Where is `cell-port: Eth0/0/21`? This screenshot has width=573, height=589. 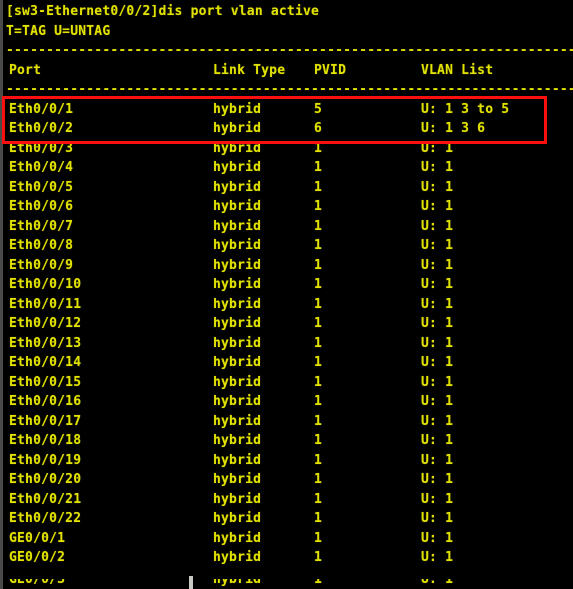 cell-port: Eth0/0/21 is located at coordinates (45, 499).